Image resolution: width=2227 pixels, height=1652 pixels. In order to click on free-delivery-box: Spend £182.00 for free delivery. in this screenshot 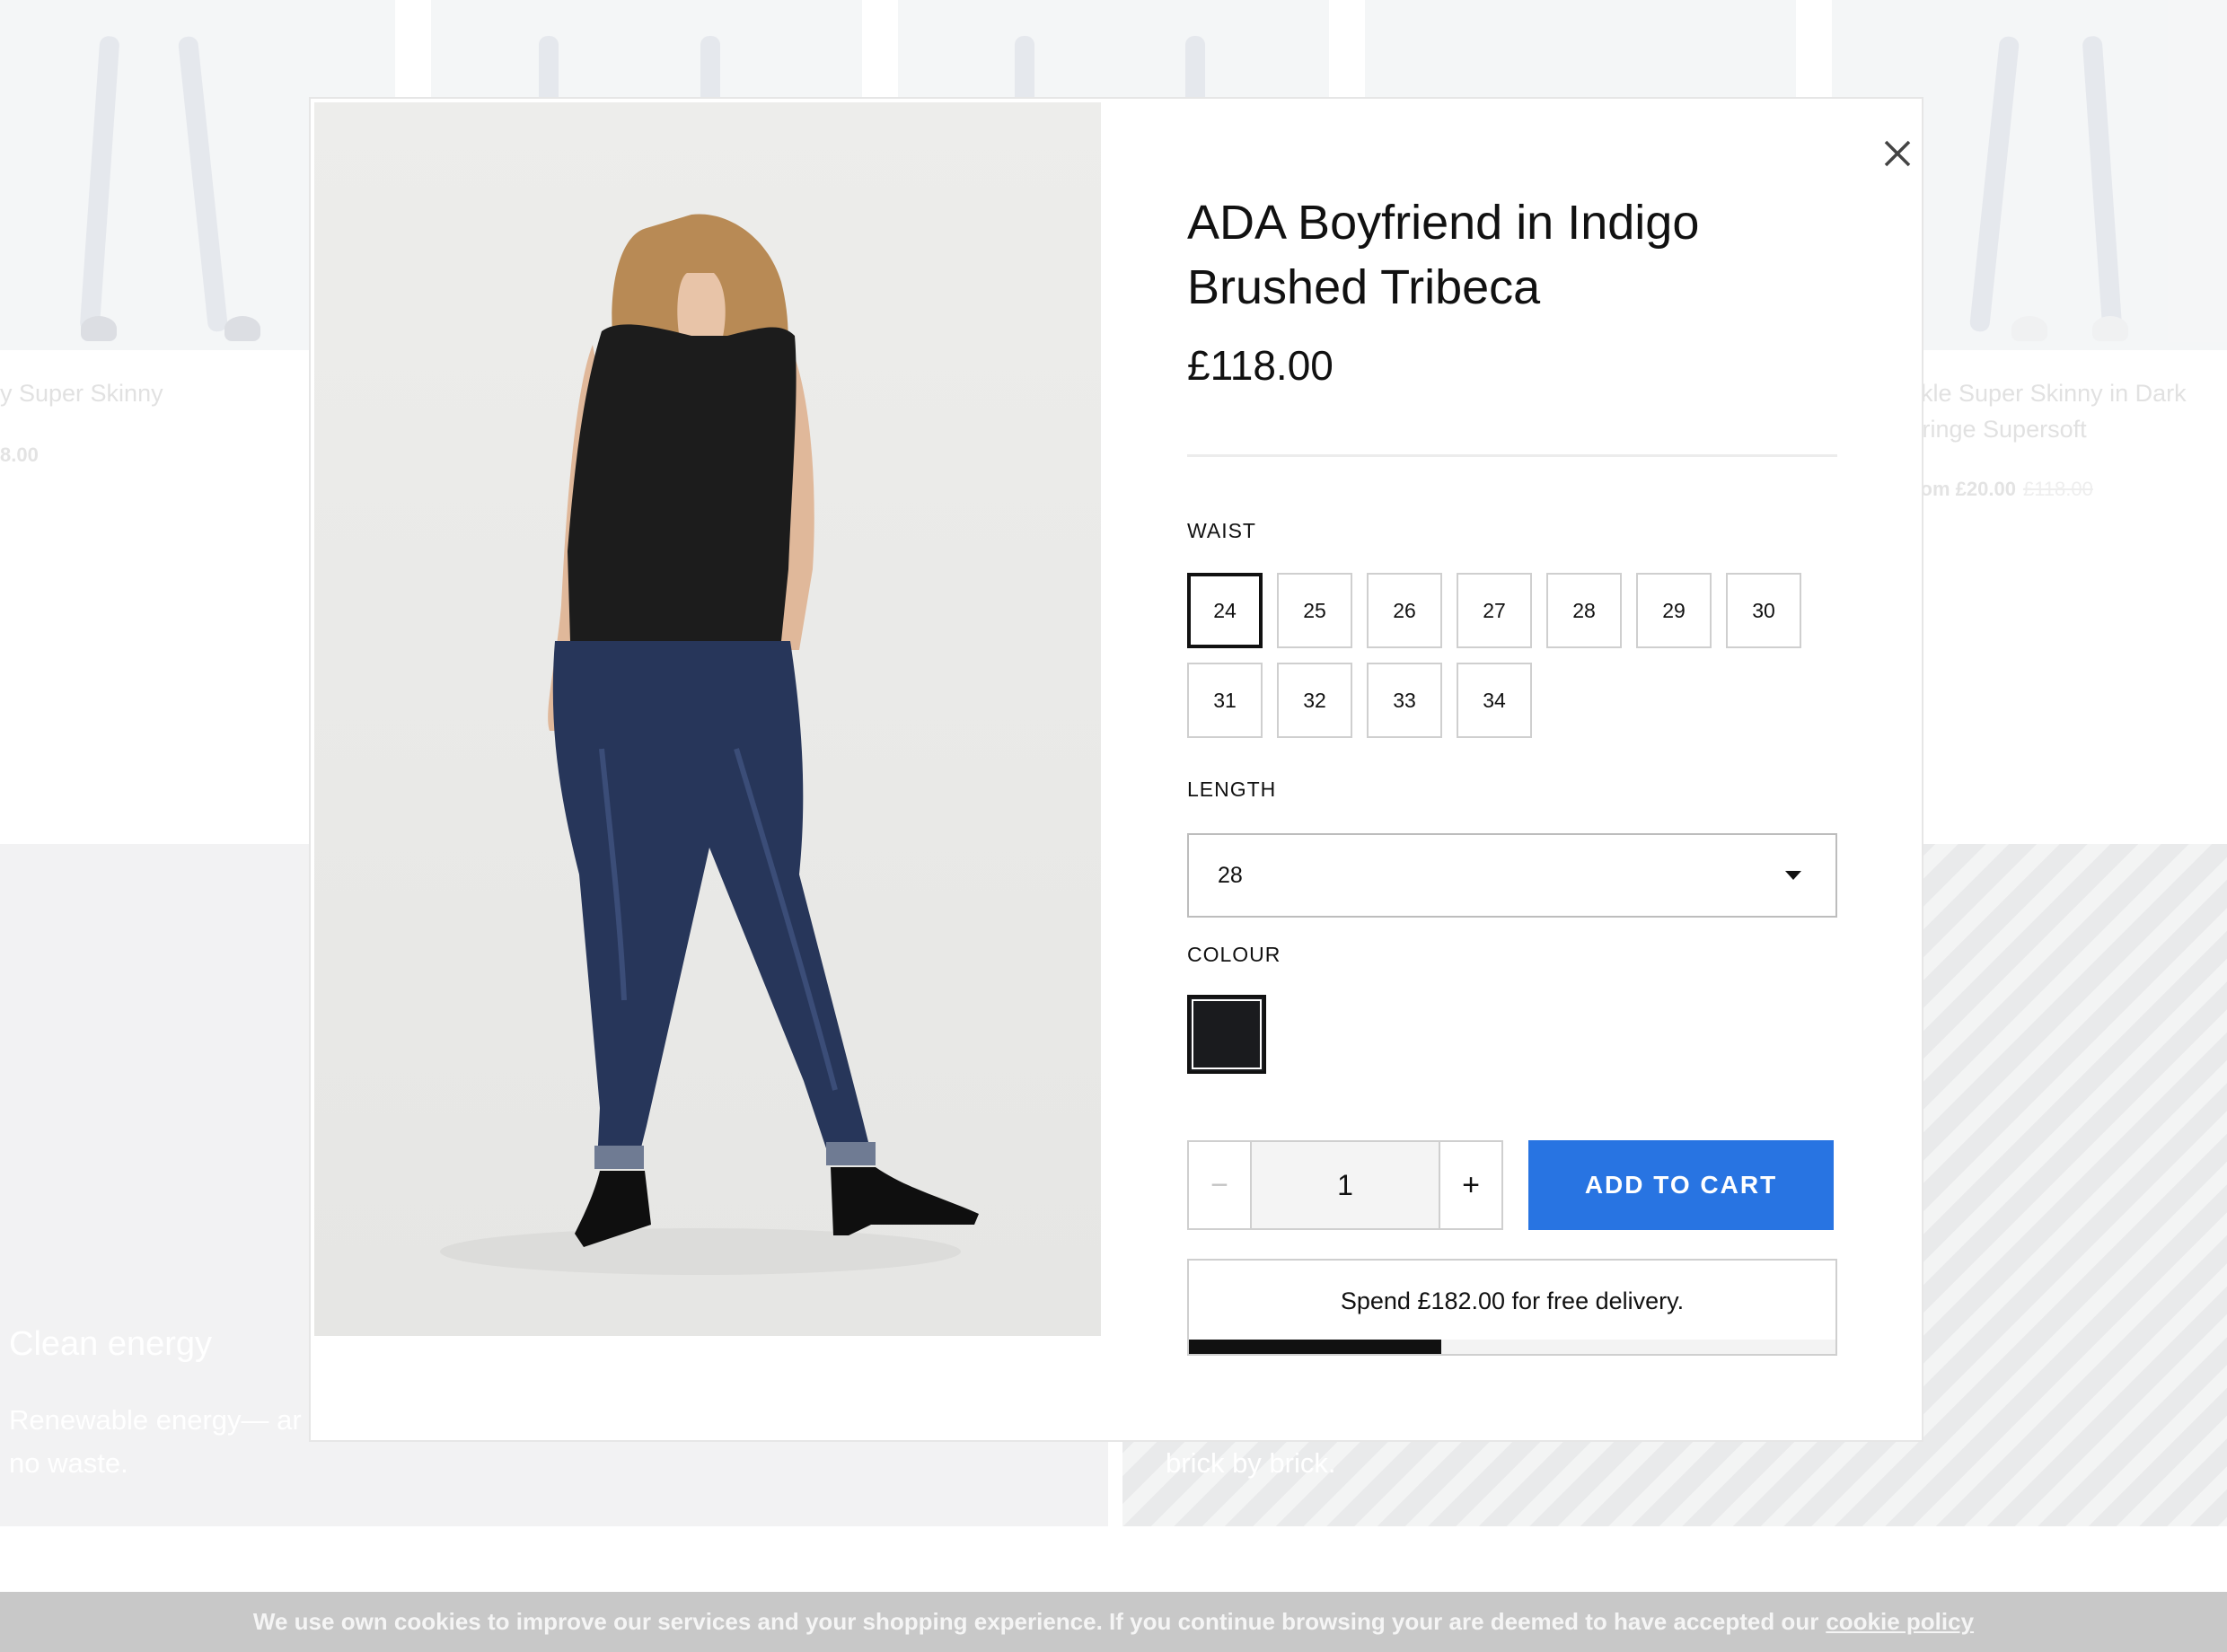, I will do `click(1512, 1308)`.